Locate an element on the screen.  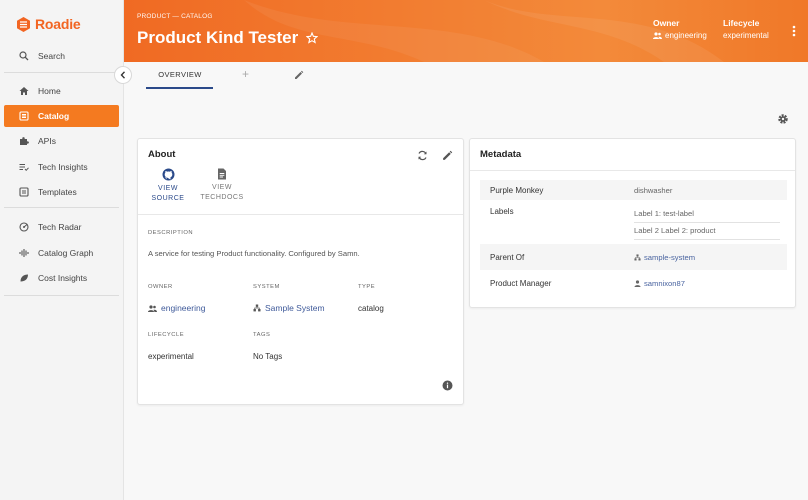
roadie-logo: Roadie is located at coordinates (49, 24).